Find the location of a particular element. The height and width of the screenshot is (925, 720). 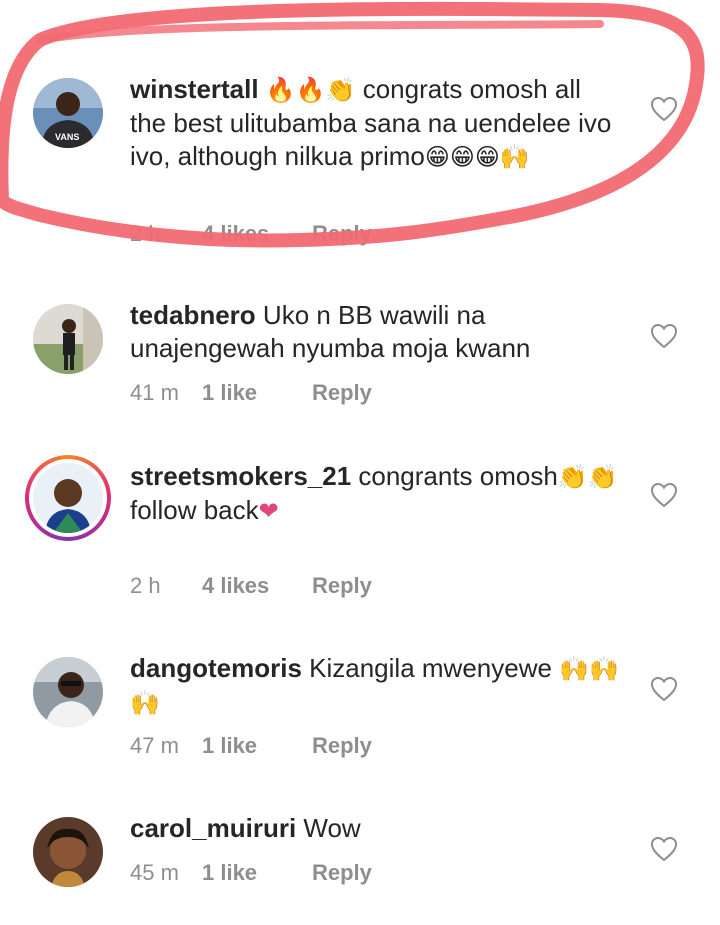

comment-body: Wow is located at coordinates (328, 828).